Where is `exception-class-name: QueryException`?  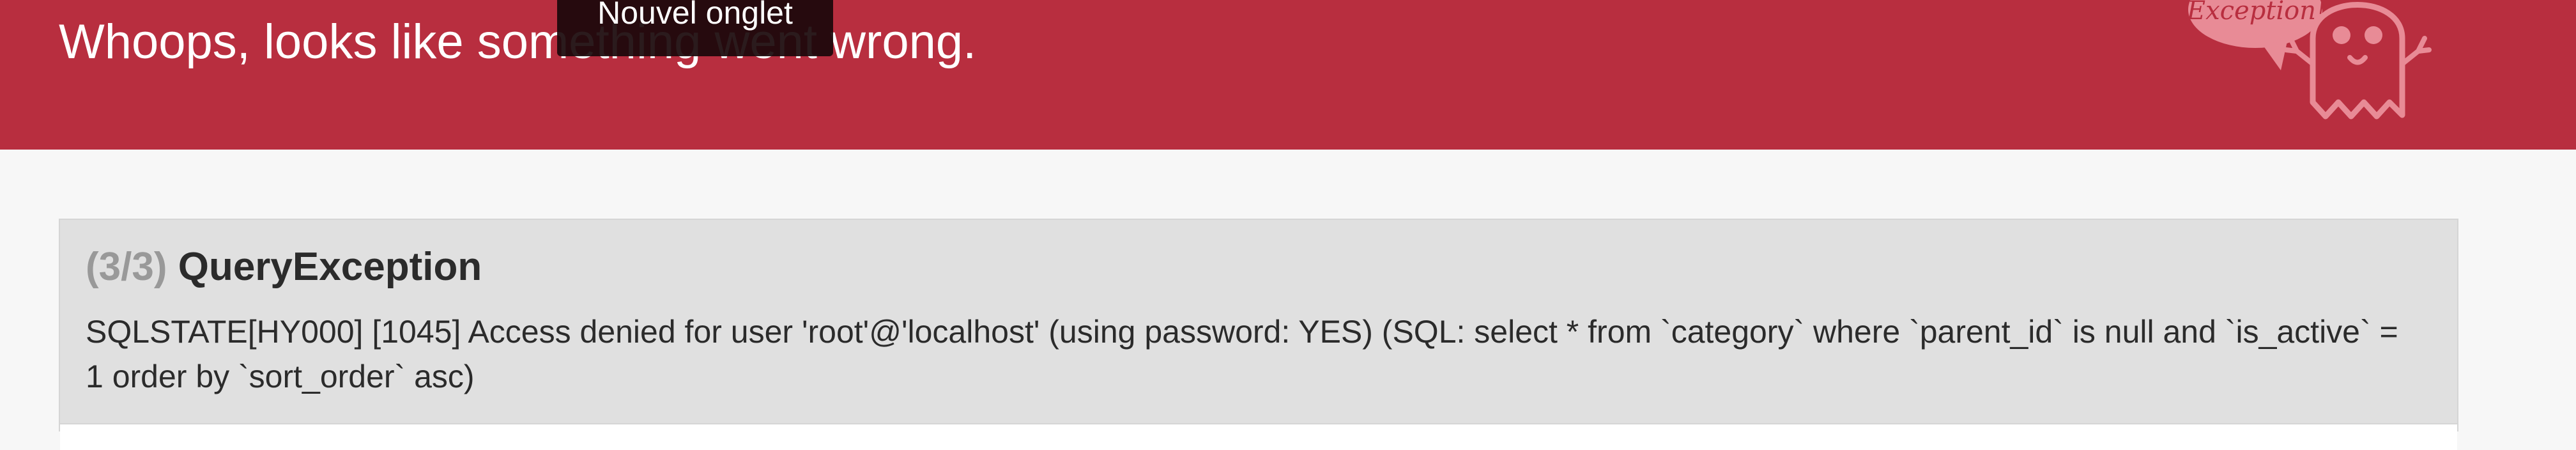
exception-class-name: QueryException is located at coordinates (330, 267).